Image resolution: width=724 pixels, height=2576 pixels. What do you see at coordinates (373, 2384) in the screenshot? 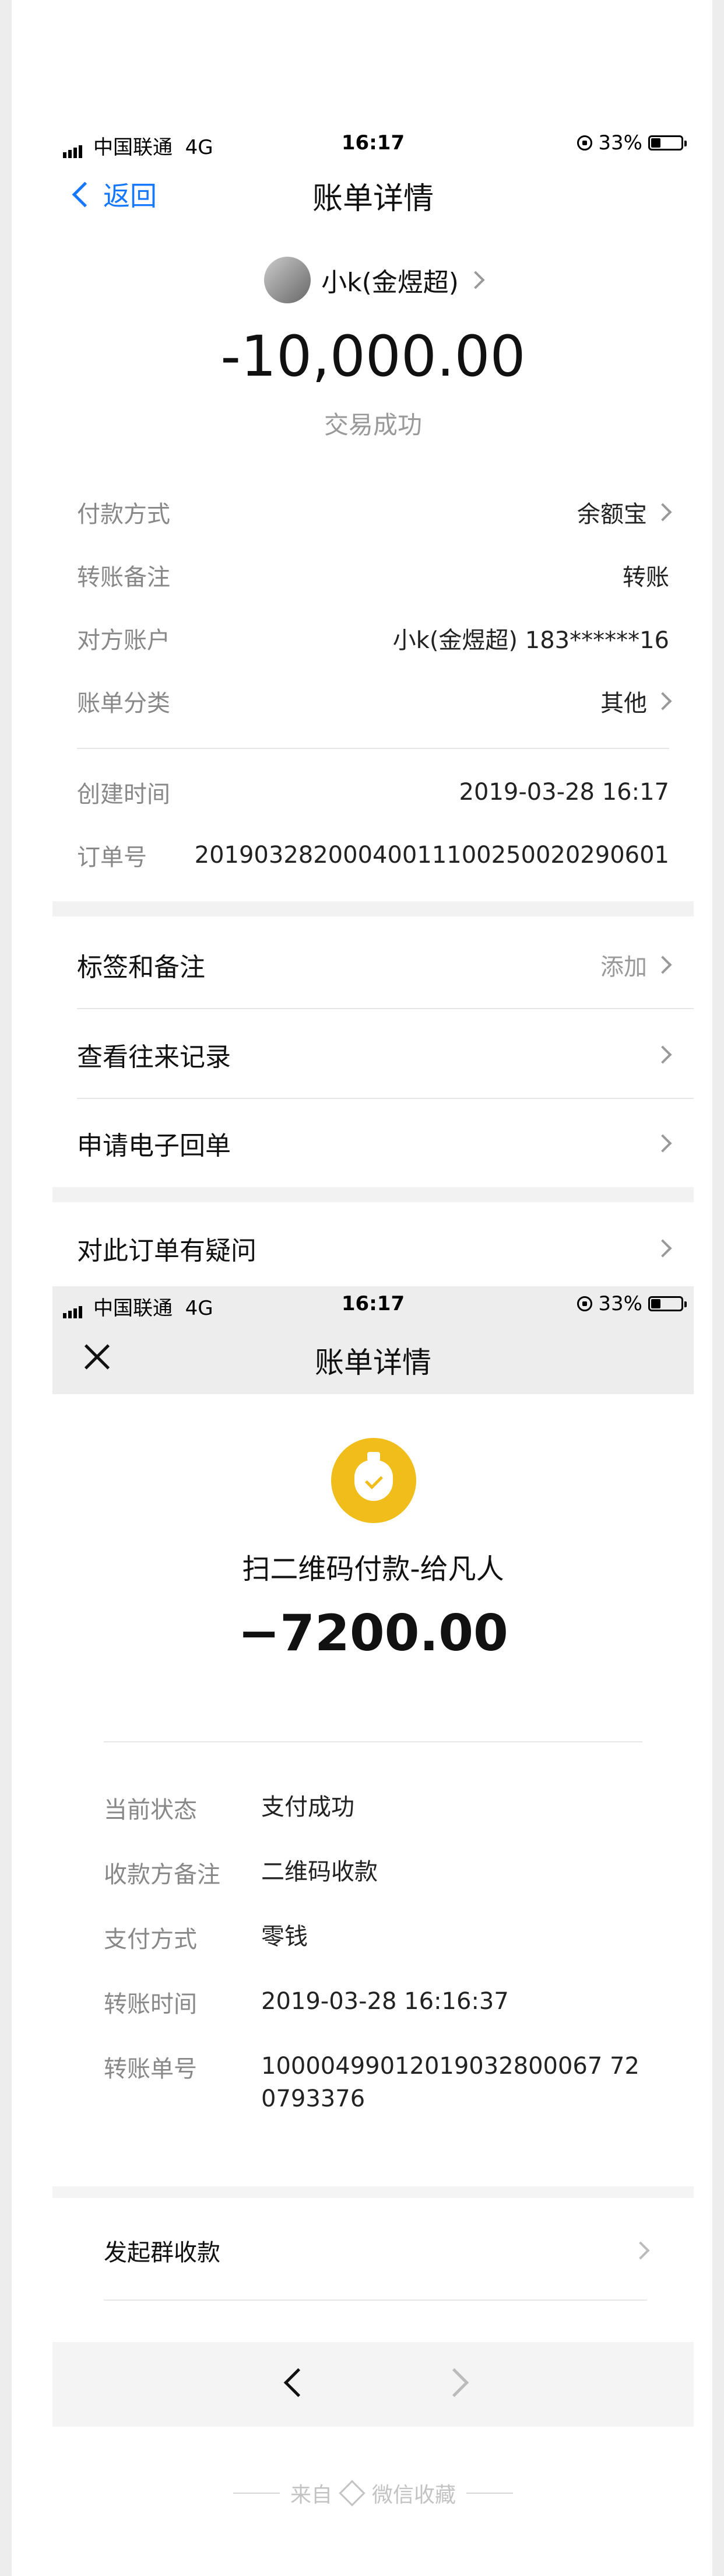
I see `browser-toolbar` at bounding box center [373, 2384].